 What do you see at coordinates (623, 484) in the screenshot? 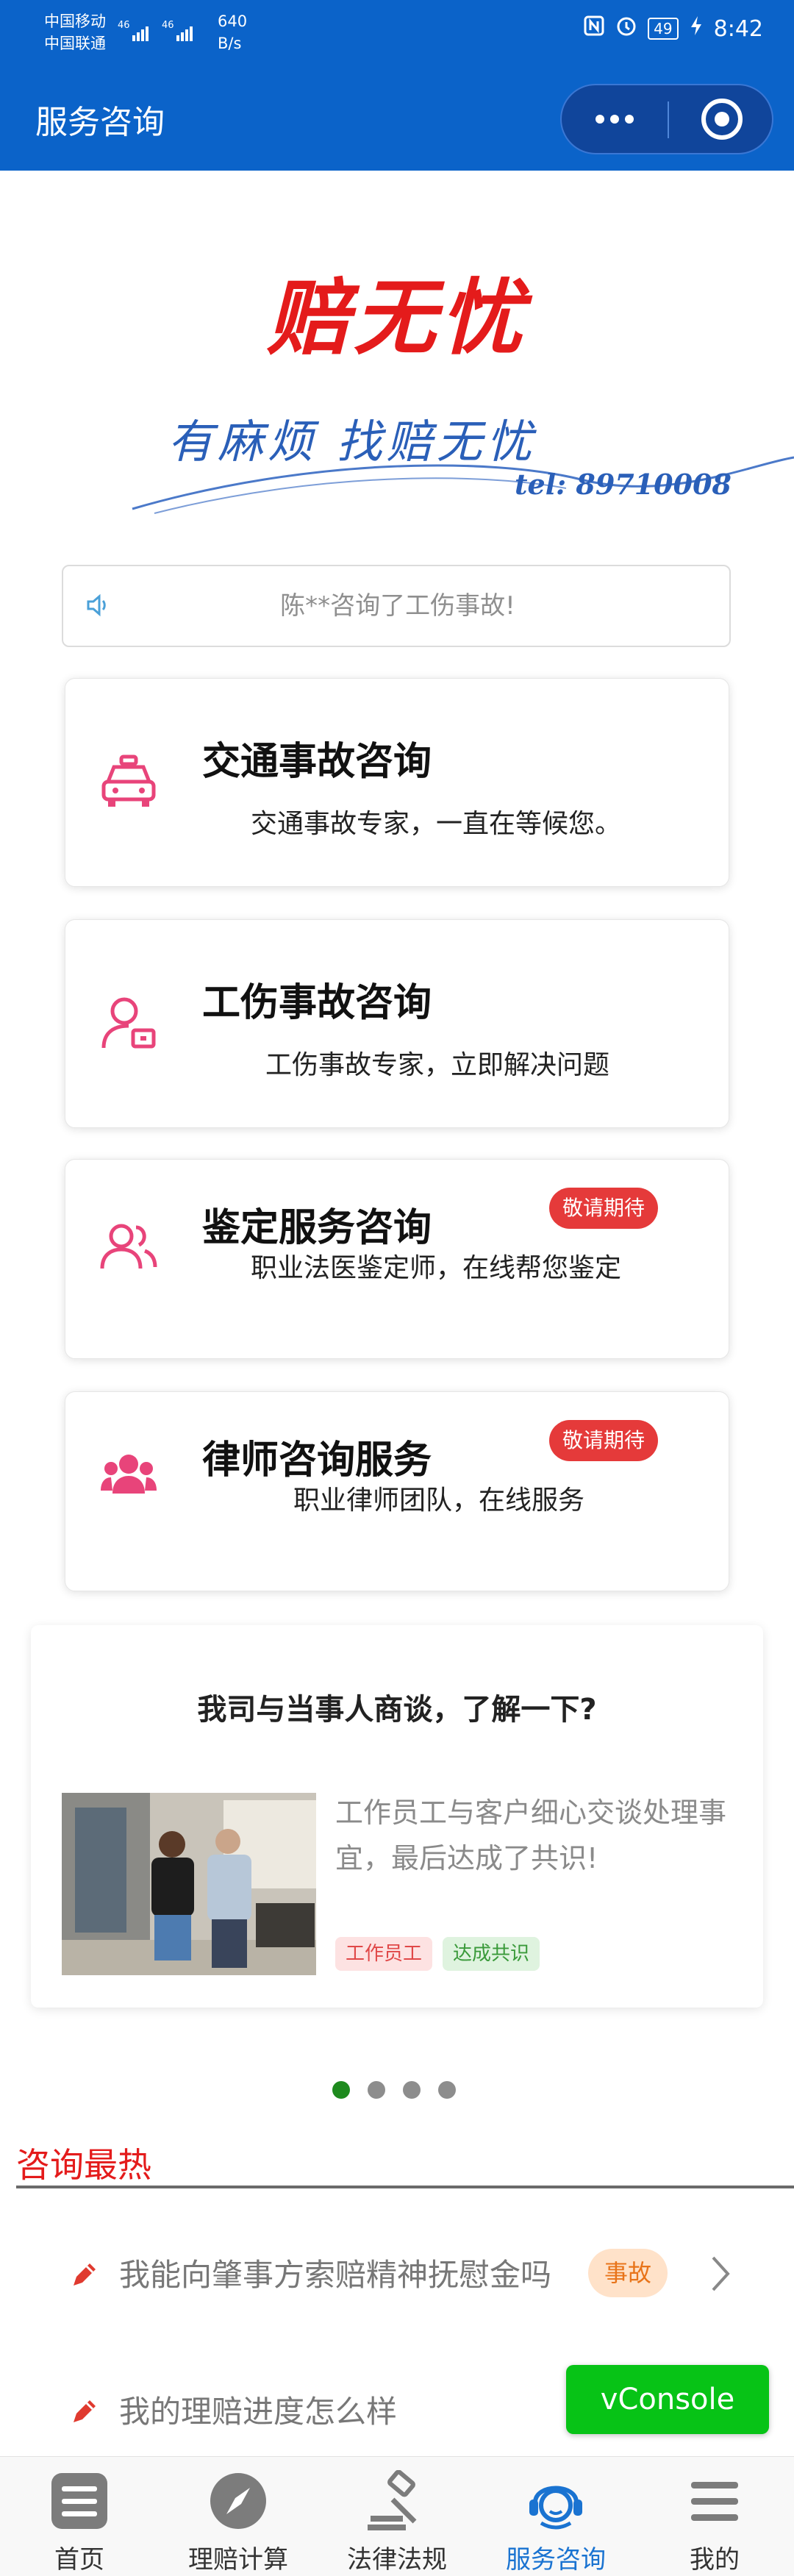
I see `brand-tel: tel: 89710008` at bounding box center [623, 484].